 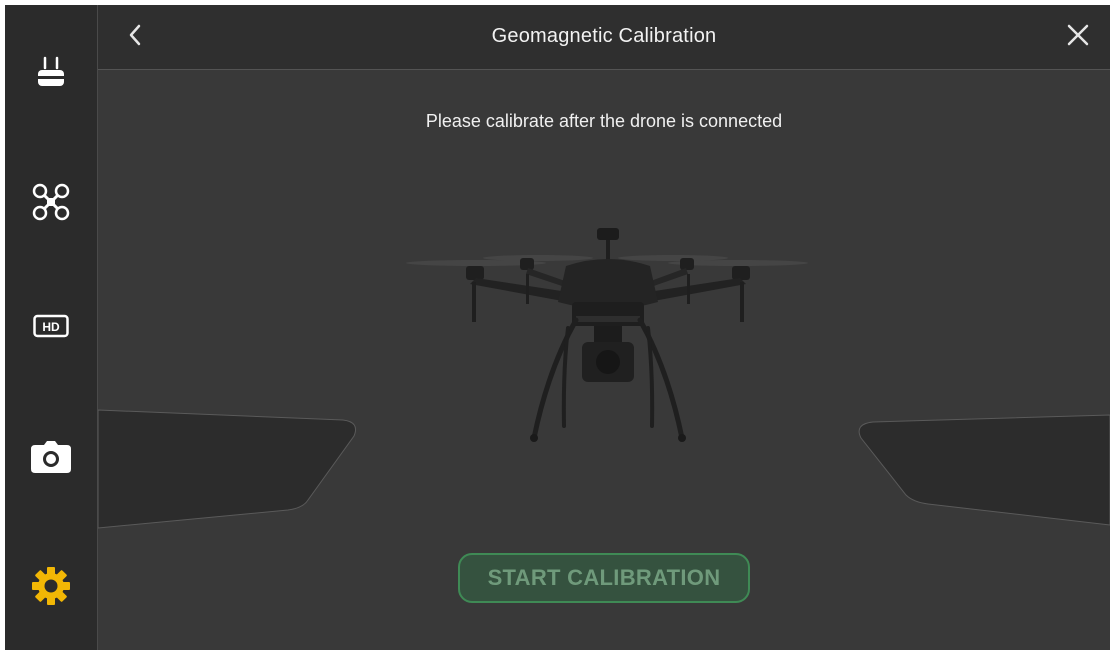 I want to click on remote-controller-icon, so click(x=51, y=73).